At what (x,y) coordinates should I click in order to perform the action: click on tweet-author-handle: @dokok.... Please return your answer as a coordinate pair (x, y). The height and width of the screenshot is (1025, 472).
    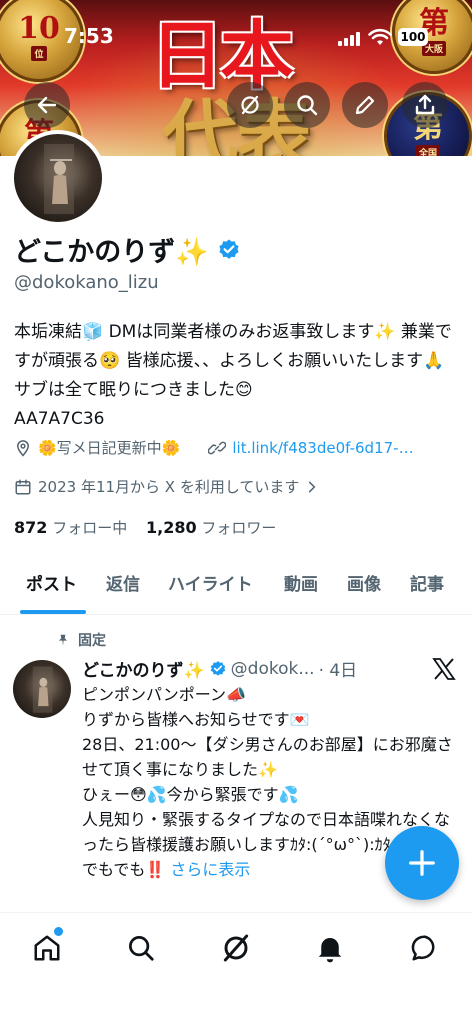
    Looking at the image, I should click on (273, 669).